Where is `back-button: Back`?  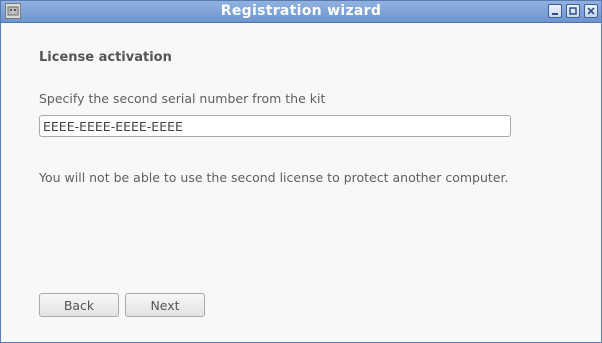 back-button: Back is located at coordinates (79, 305).